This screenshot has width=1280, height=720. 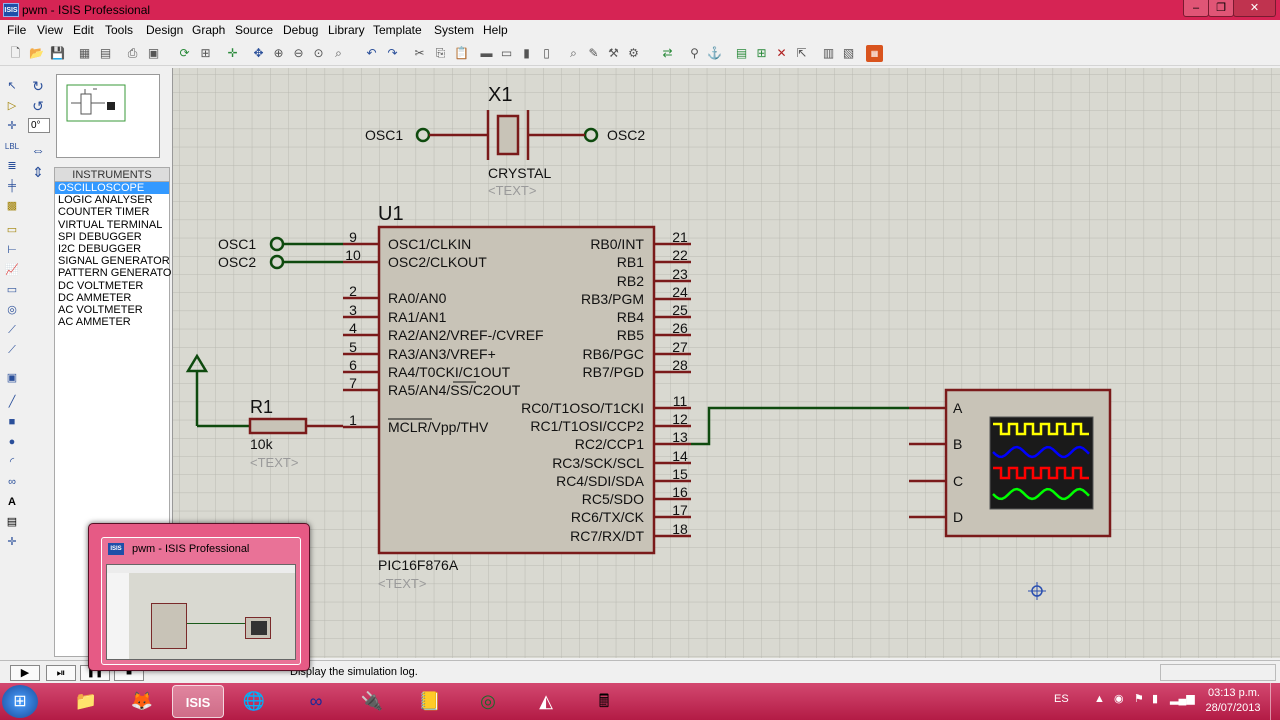 What do you see at coordinates (372, 701) in the screenshot?
I see `chip-taskbar-icon: 🔌` at bounding box center [372, 701].